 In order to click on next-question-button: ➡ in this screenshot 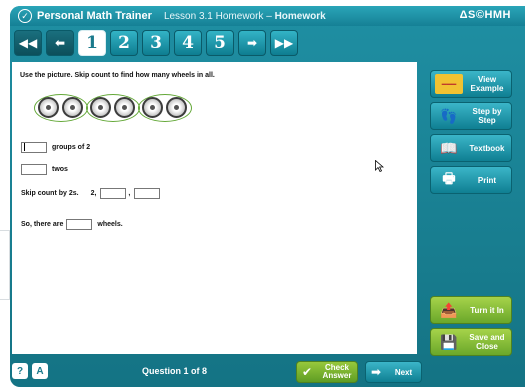, I will do `click(252, 43)`.